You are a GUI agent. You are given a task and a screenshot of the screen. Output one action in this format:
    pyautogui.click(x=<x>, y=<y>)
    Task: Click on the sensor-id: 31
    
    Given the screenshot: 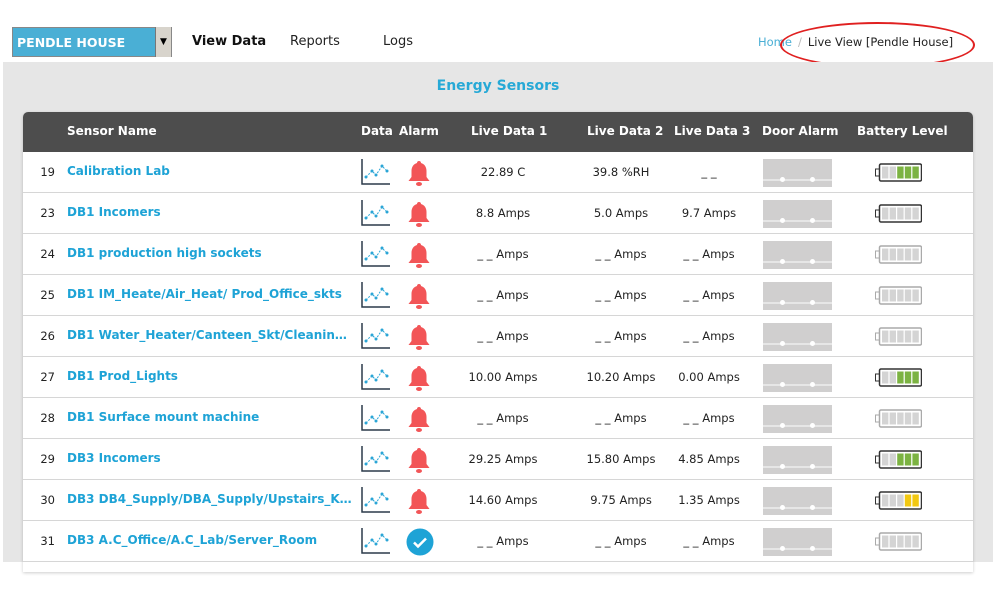 What is the action you would take?
    pyautogui.click(x=47, y=541)
    